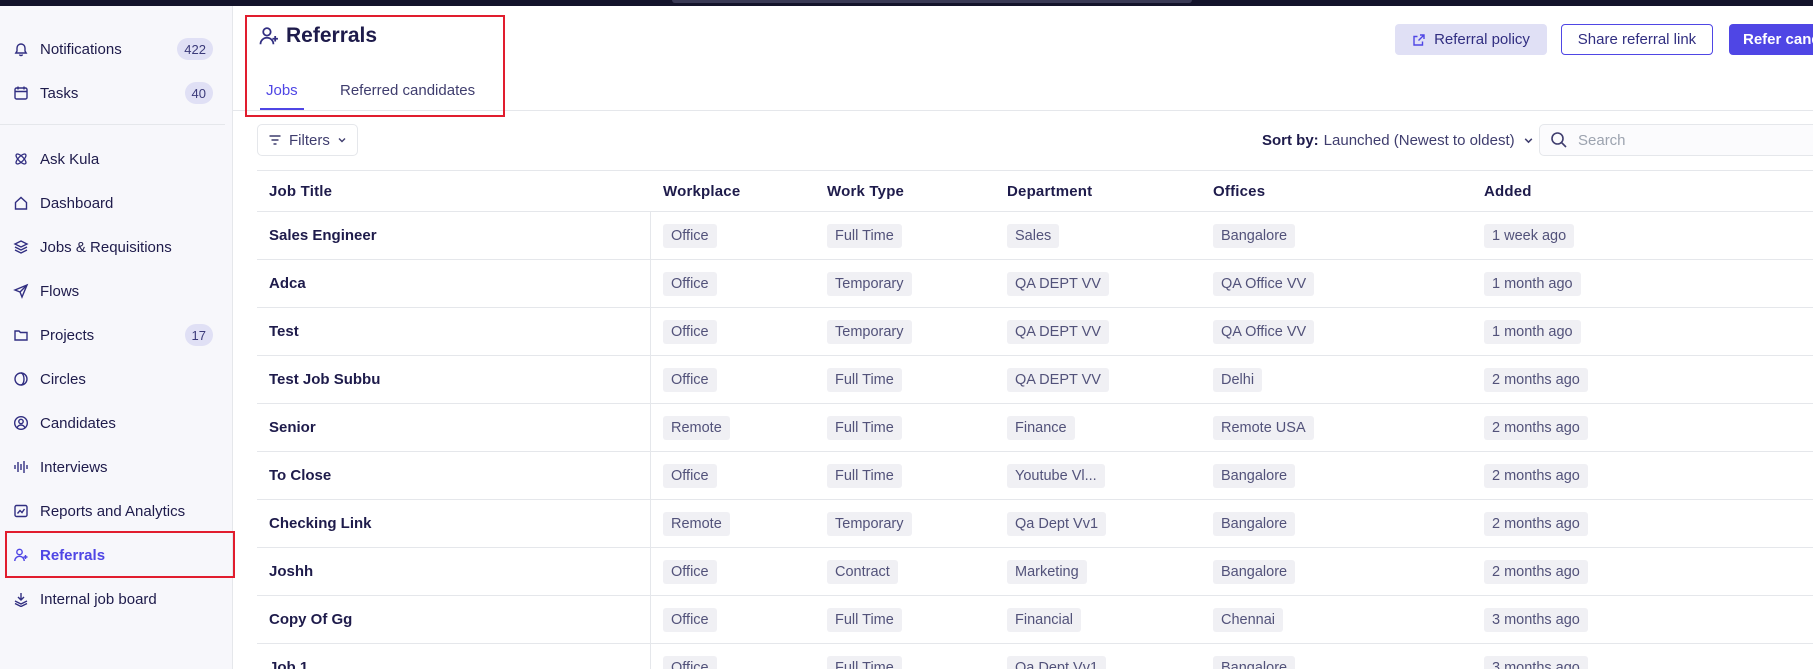 This screenshot has width=1813, height=669. What do you see at coordinates (116, 511) in the screenshot?
I see `sidebar-item-reports: Reports and Analytics` at bounding box center [116, 511].